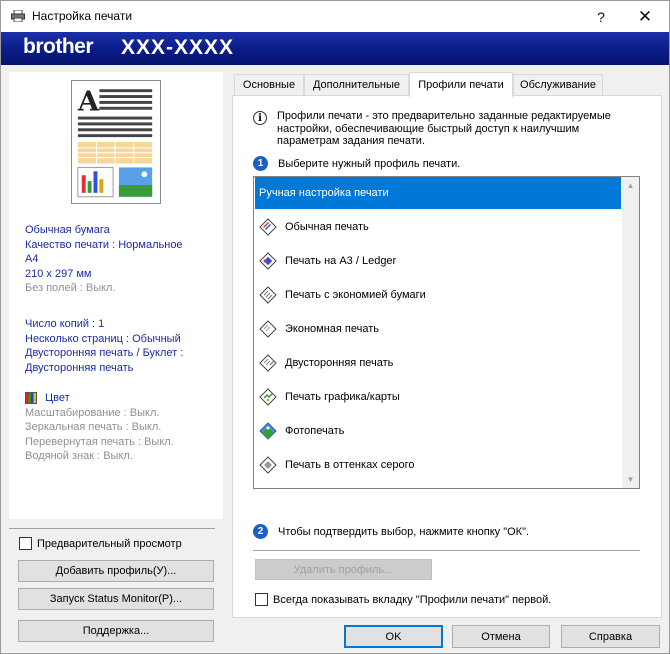  I want to click on step-number-icon: 2, so click(260, 531).